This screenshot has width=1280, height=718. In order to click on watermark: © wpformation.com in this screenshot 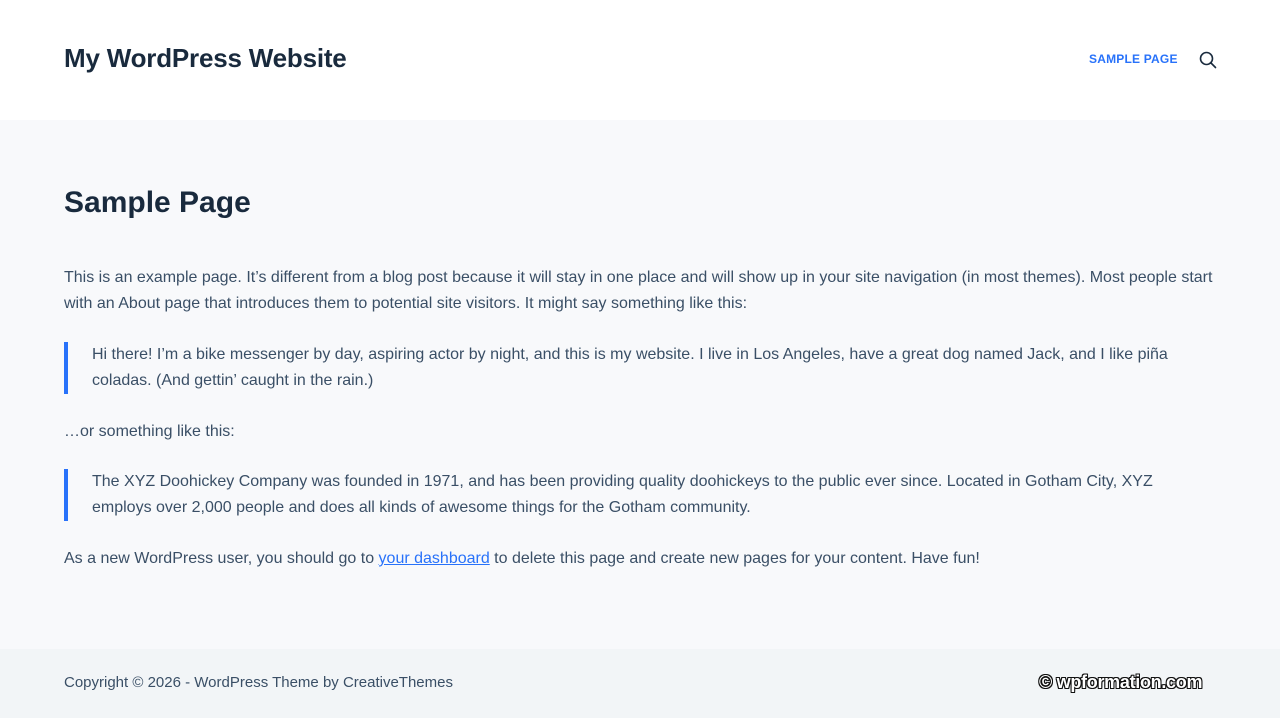, I will do `click(1121, 682)`.